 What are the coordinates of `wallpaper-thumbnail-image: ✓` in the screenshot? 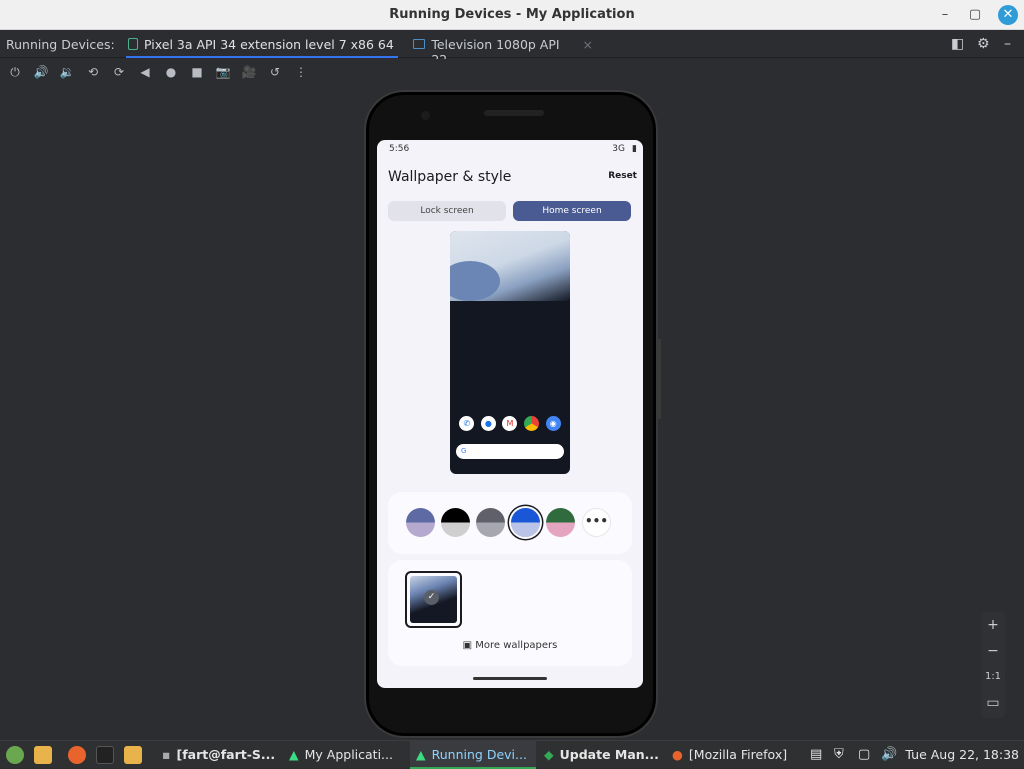 It's located at (433, 599).